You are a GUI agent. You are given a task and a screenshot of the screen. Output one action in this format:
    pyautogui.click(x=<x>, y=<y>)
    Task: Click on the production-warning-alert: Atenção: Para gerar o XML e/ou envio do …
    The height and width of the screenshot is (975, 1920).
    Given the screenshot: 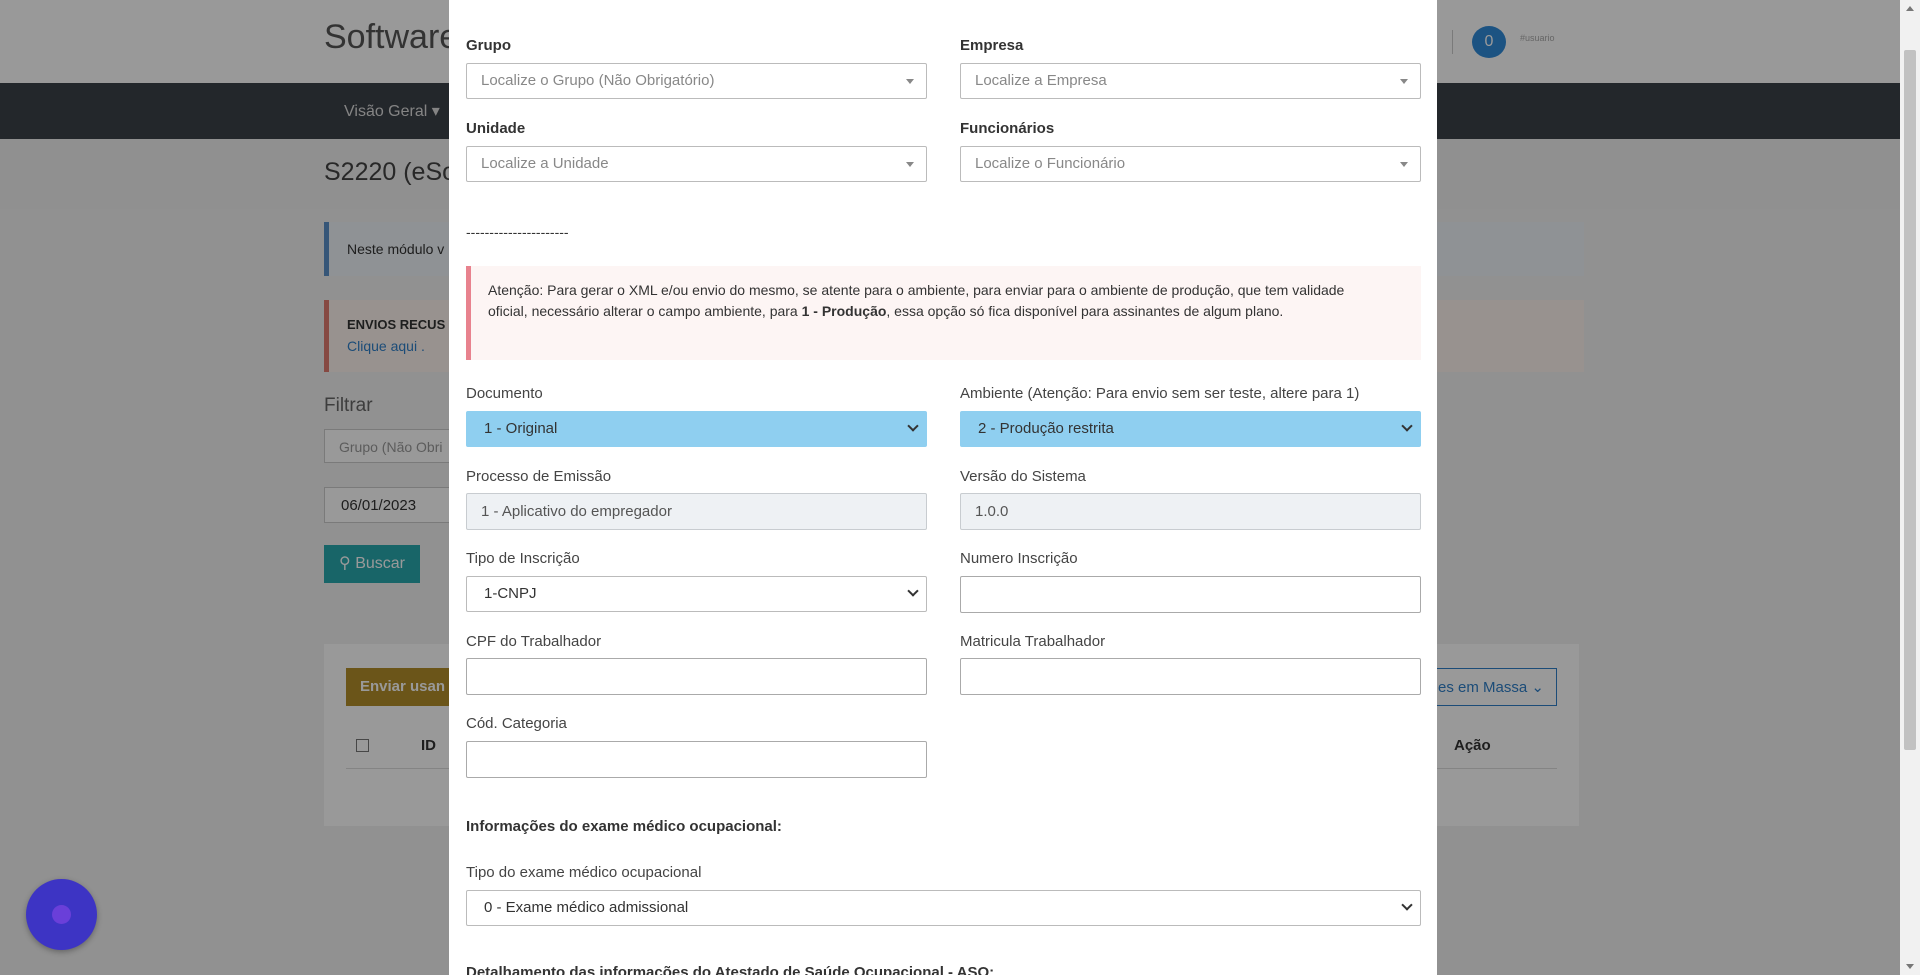 What is the action you would take?
    pyautogui.click(x=943, y=313)
    